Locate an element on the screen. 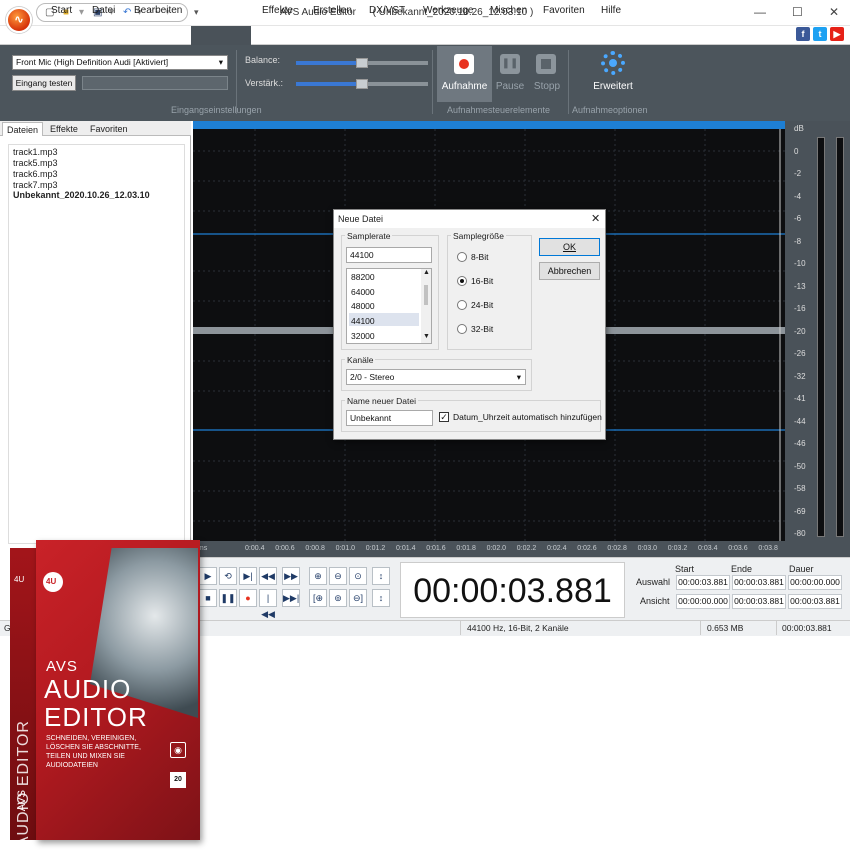  youtube-icon: ▶ is located at coordinates (837, 34).